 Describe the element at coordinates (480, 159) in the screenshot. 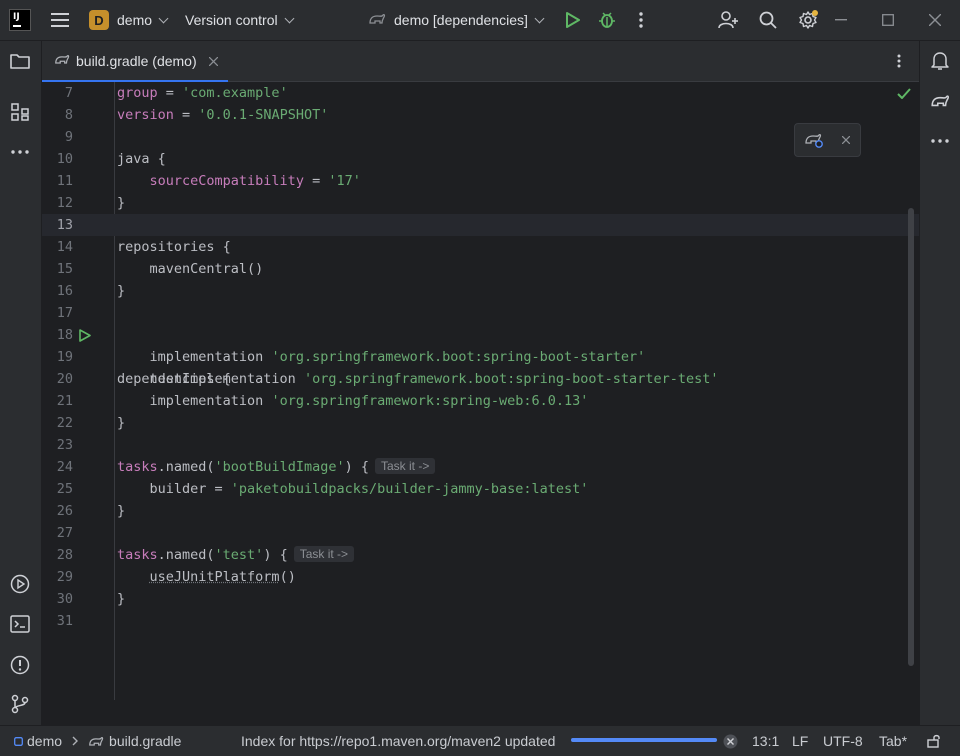

I see `code-line: 10 java {` at that location.